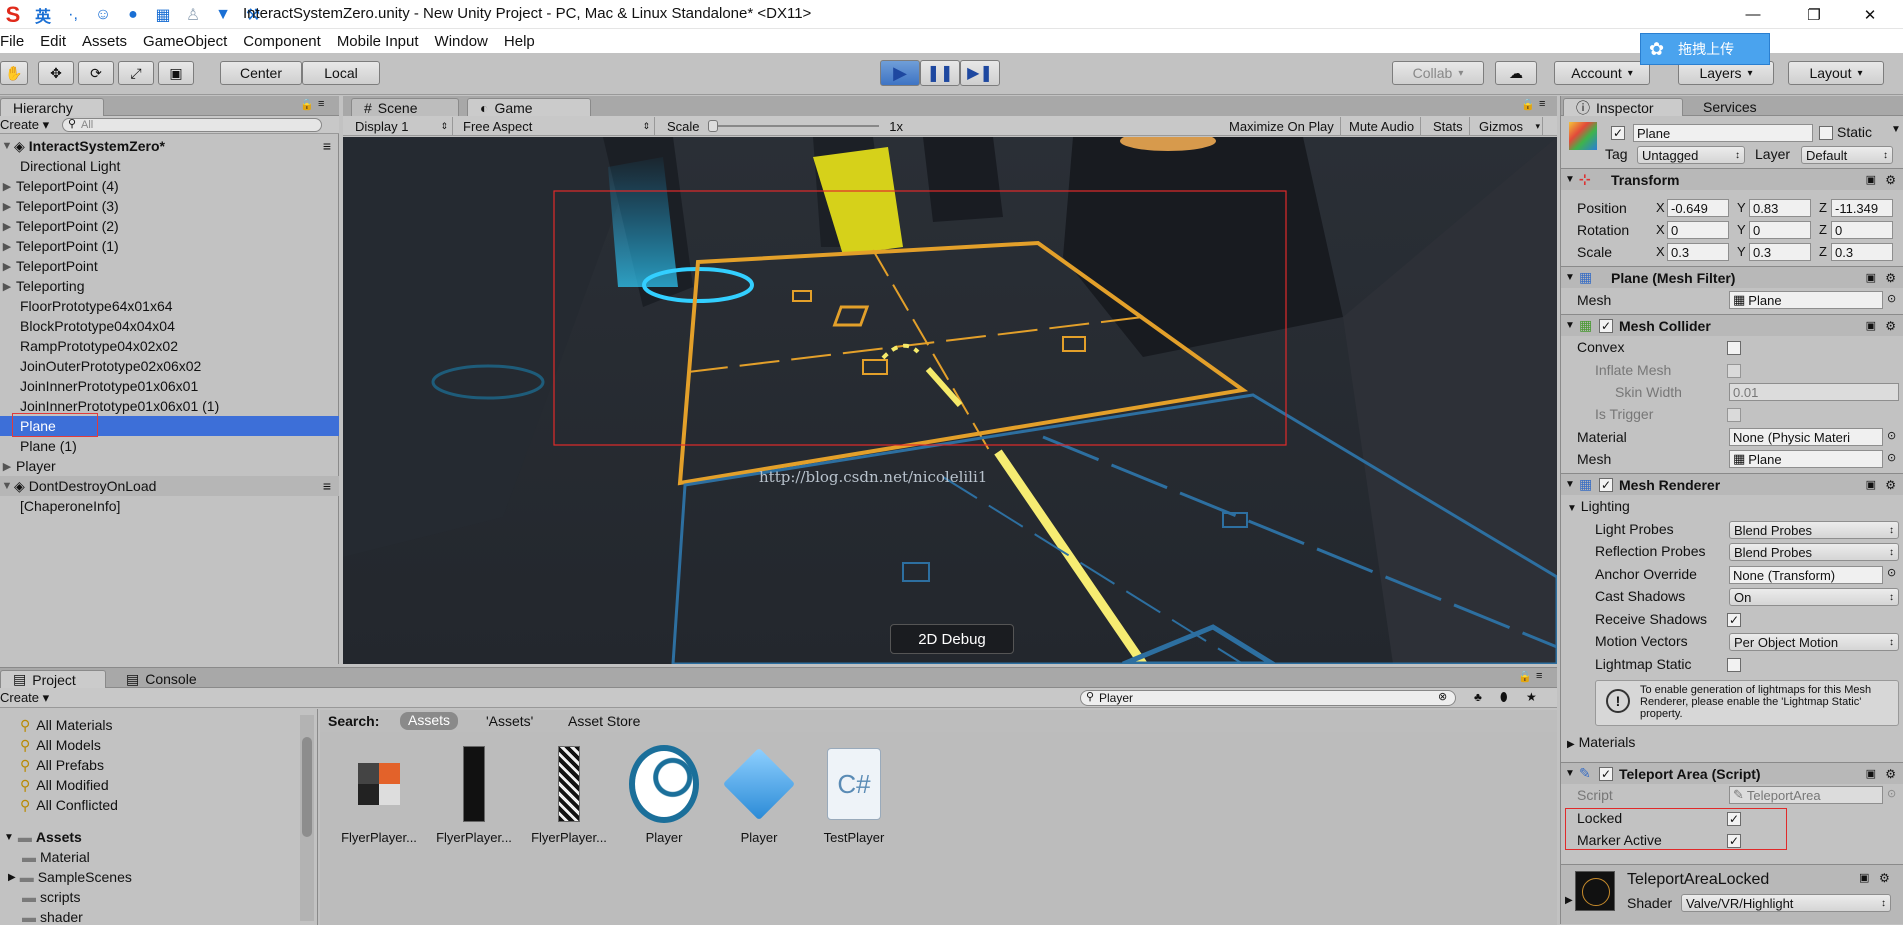 This screenshot has height=925, width=1903. I want to click on filter-type-icon: ♣, so click(1478, 697).